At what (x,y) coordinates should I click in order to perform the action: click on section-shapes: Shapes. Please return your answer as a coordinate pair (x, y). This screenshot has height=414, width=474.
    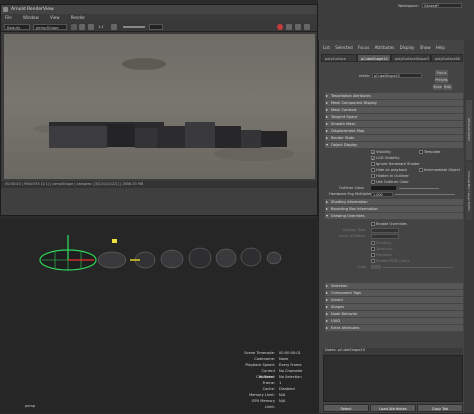
    Looking at the image, I should click on (394, 307).